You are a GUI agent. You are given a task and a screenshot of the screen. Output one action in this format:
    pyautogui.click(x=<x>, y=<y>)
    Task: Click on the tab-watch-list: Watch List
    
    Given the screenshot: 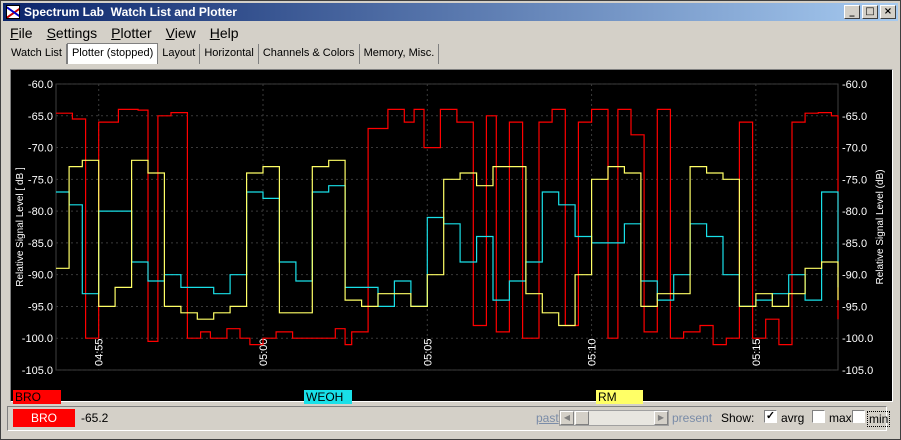 What is the action you would take?
    pyautogui.click(x=37, y=54)
    